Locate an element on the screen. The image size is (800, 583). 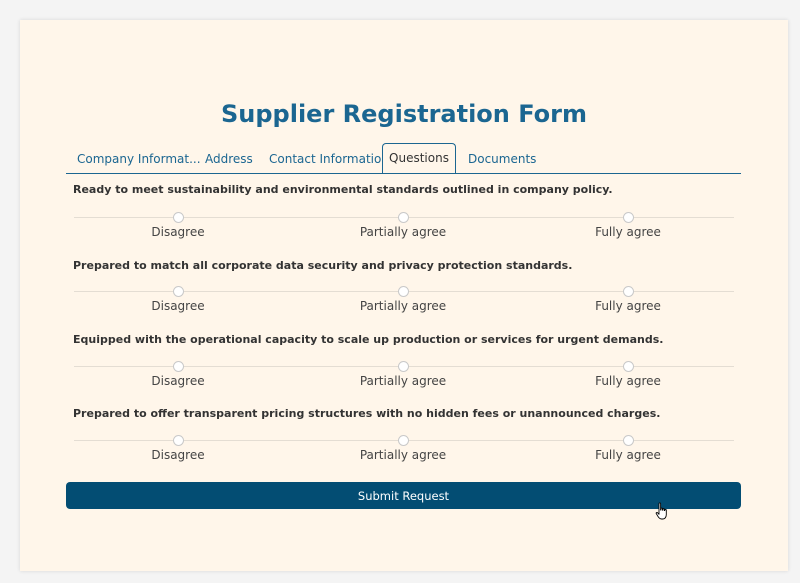
question-3-option-fully-agree: Fully agree is located at coordinates (628, 373).